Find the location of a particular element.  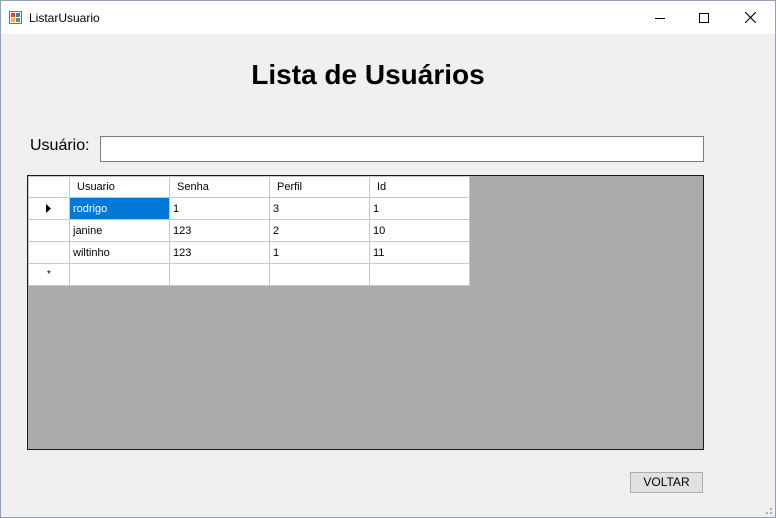

minimize-button is located at coordinates (660, 17).